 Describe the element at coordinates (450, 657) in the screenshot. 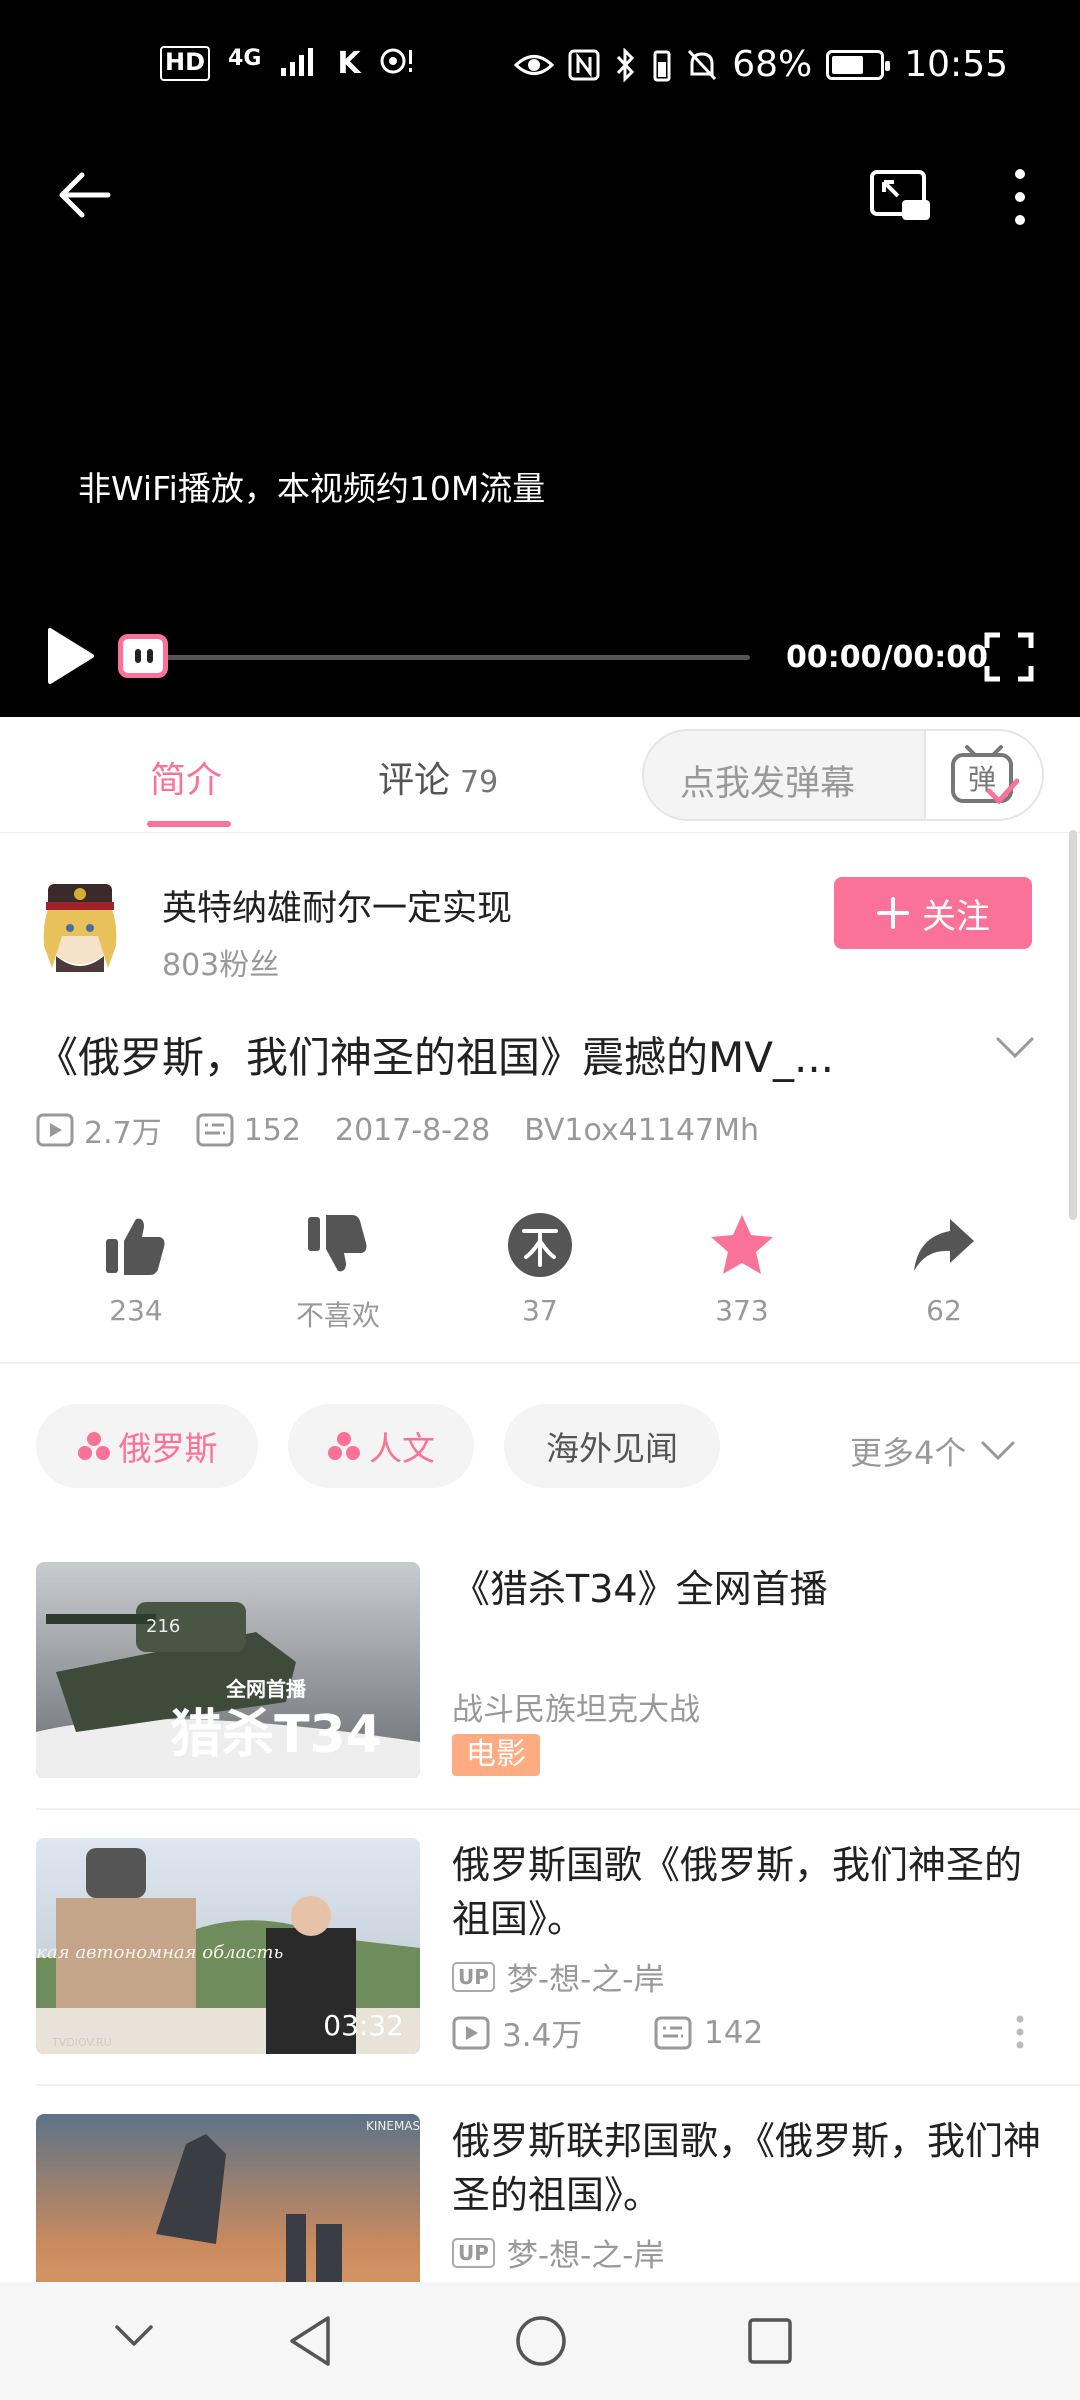

I see `progress-track` at that location.